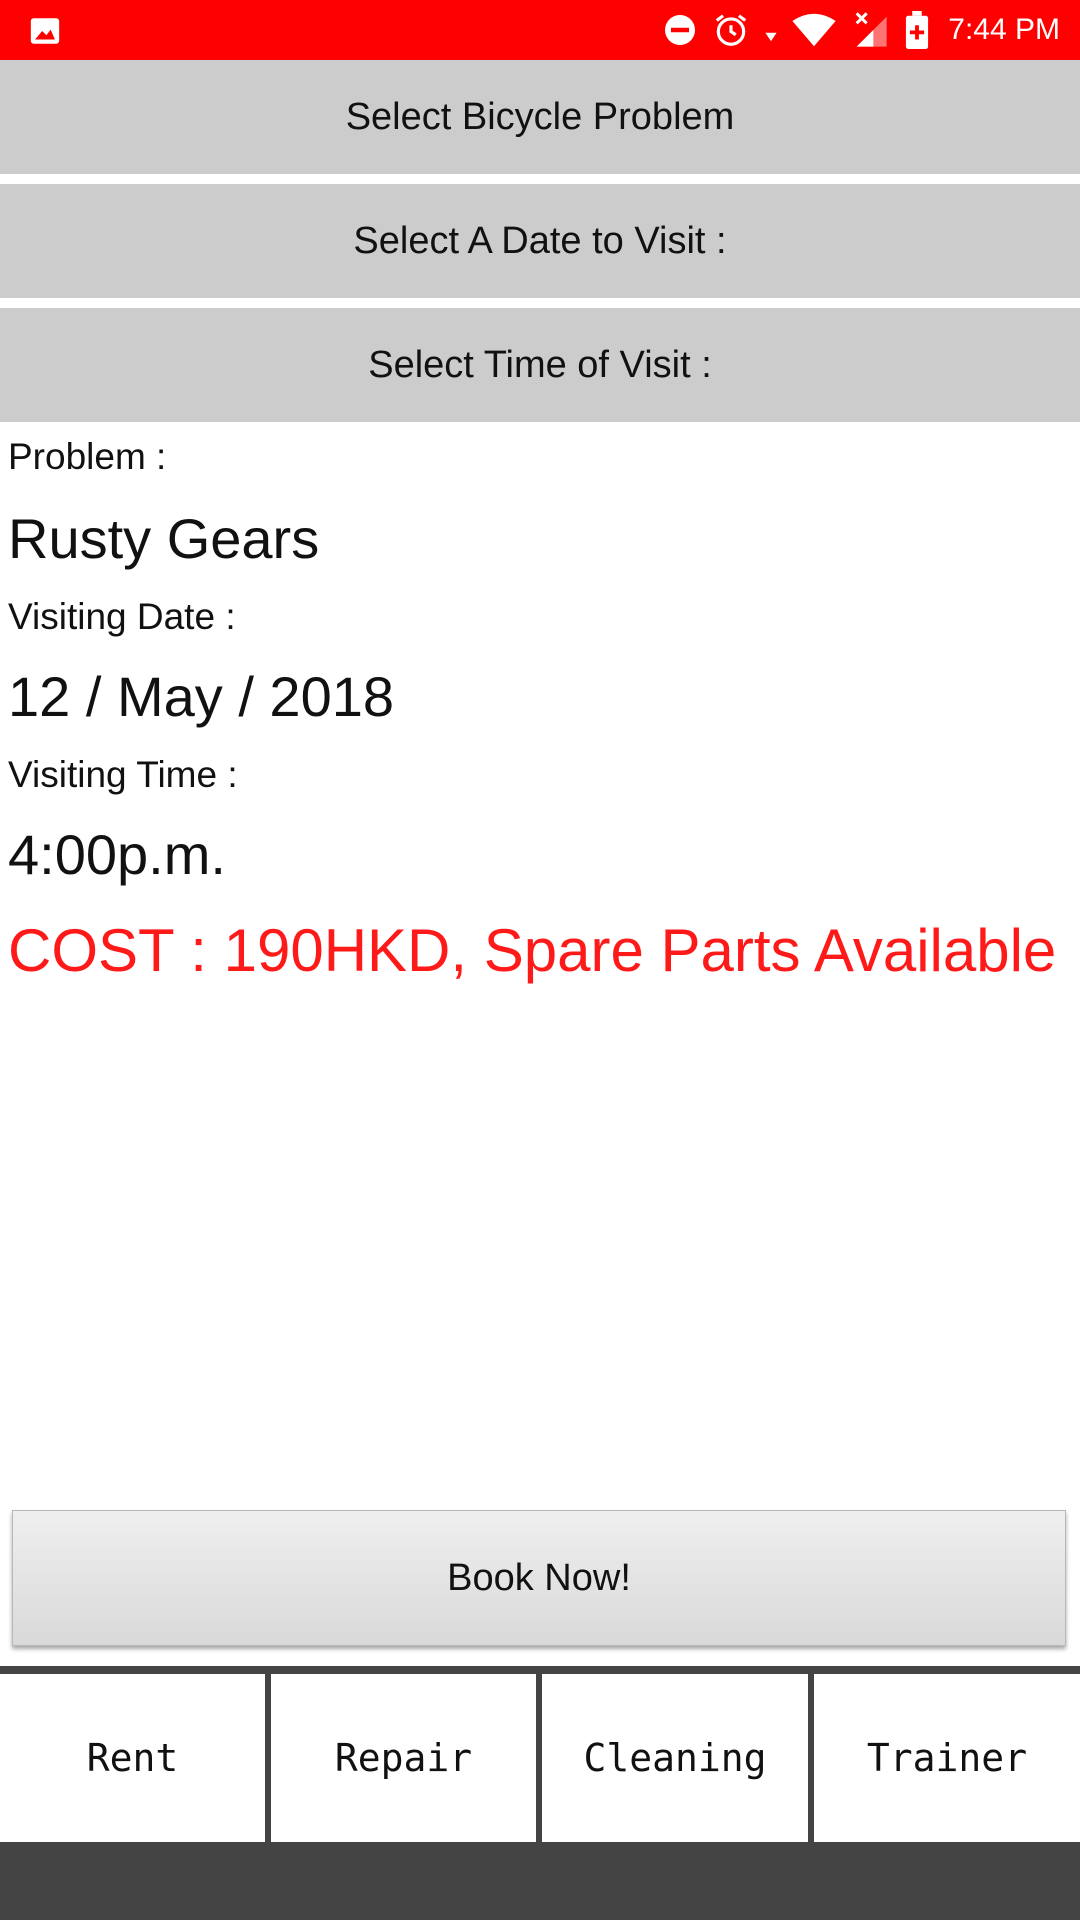  I want to click on problem-label: Problem :, so click(87, 456).